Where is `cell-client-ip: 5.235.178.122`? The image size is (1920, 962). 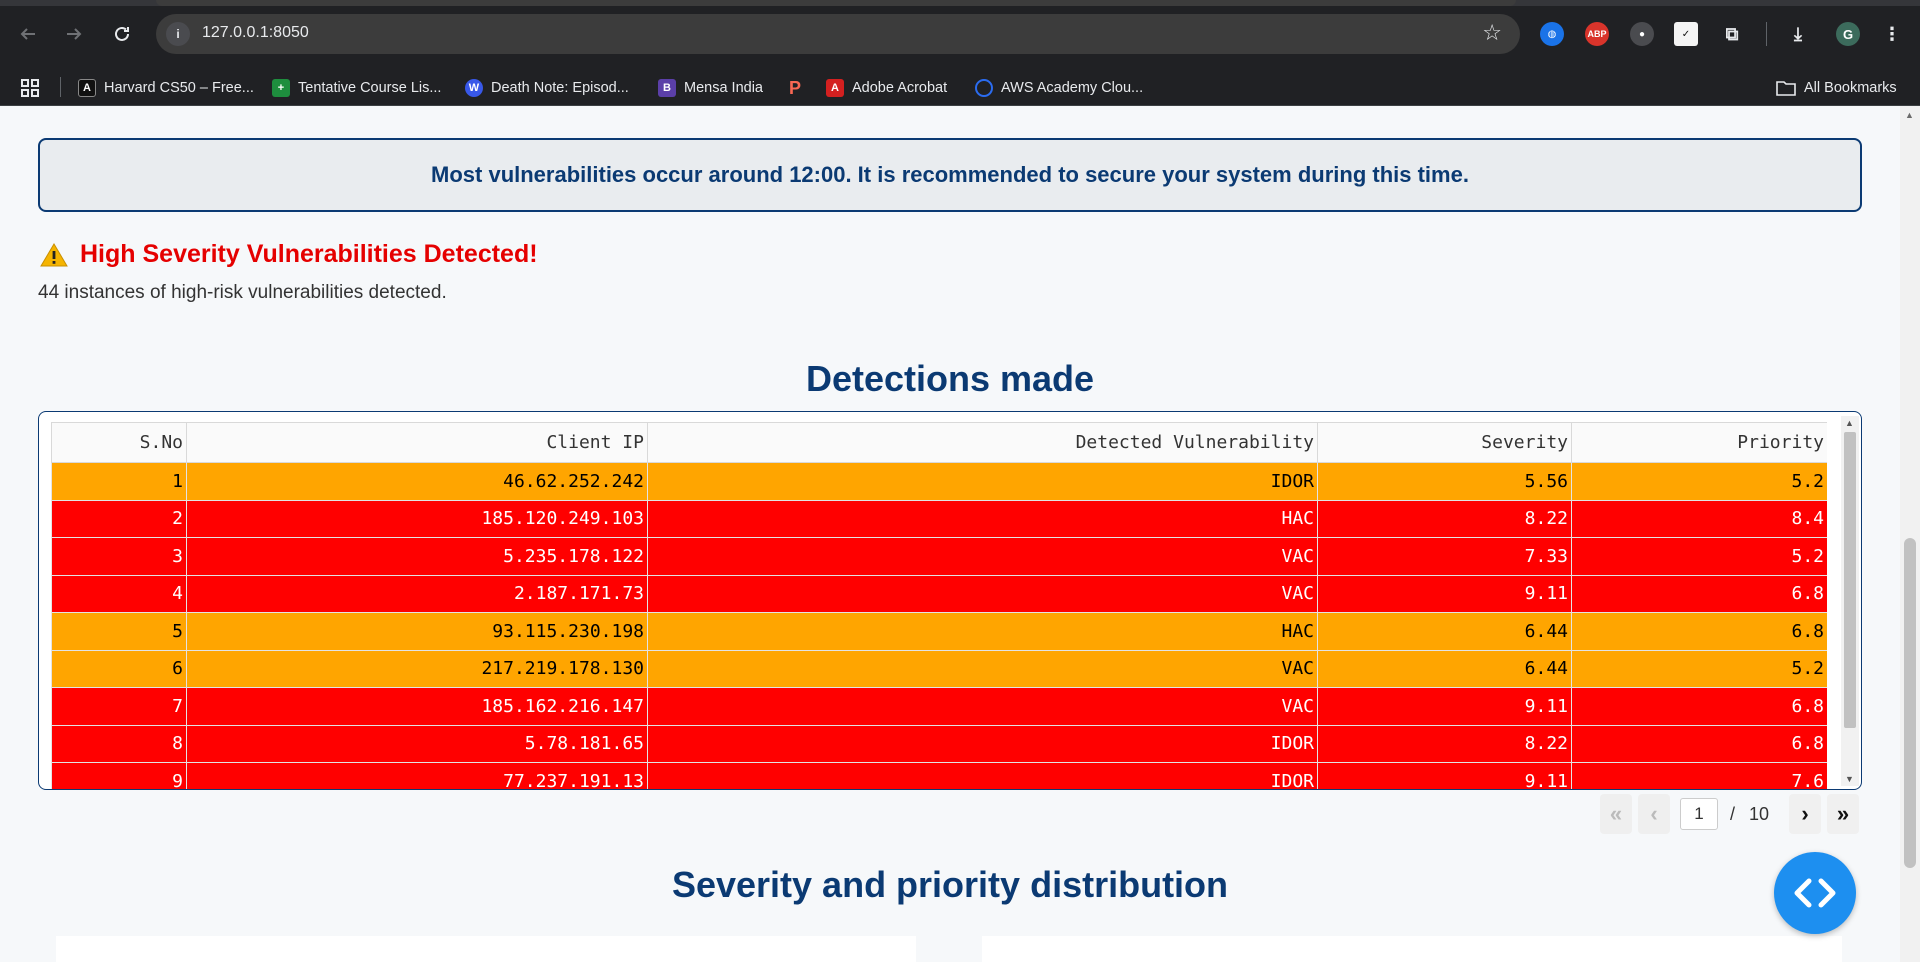
cell-client-ip: 5.235.178.122 is located at coordinates (417, 556).